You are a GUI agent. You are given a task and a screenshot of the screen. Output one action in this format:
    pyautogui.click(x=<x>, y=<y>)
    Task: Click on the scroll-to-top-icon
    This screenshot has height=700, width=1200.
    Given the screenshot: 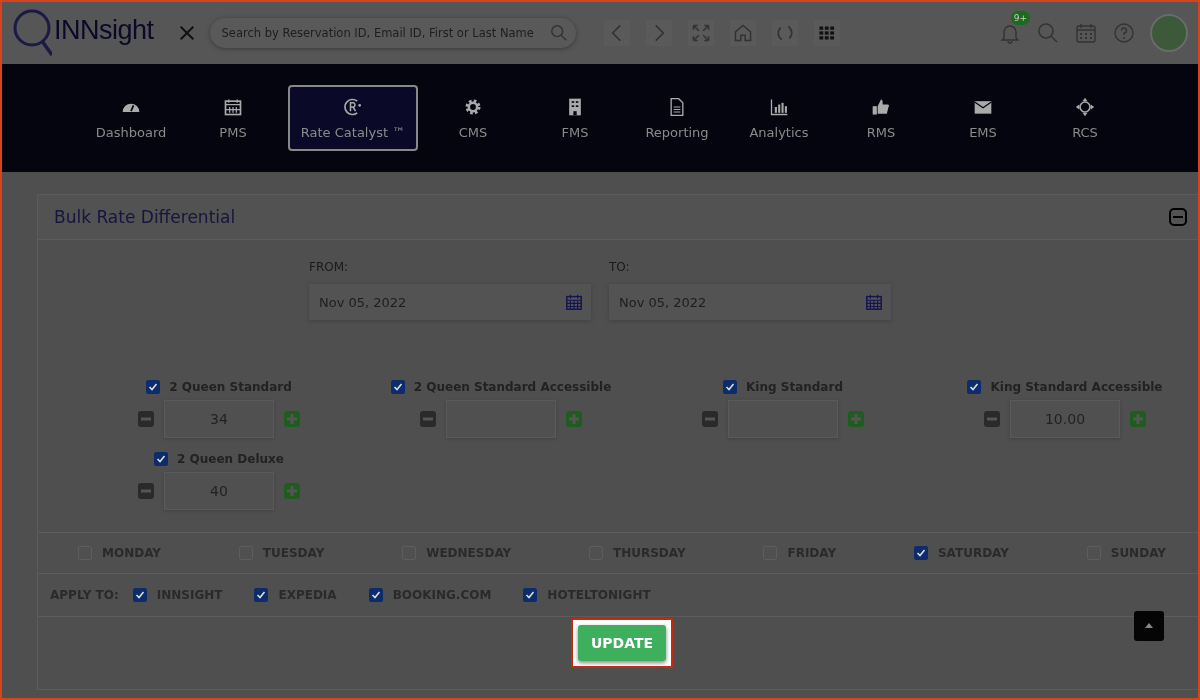 What is the action you would take?
    pyautogui.click(x=1149, y=626)
    